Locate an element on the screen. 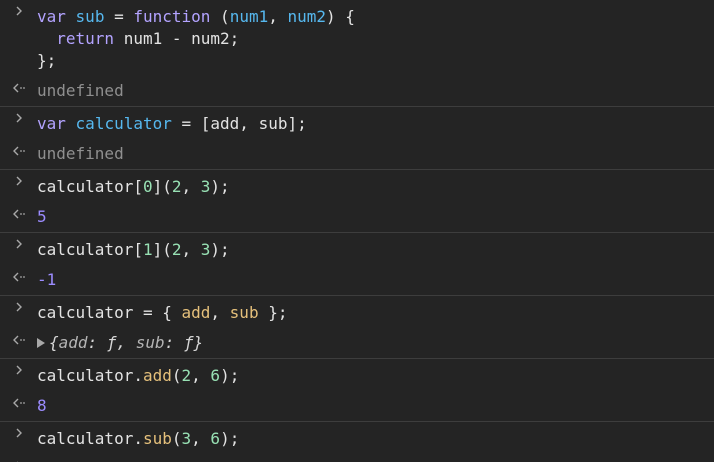  result-value: 5 is located at coordinates (42, 216).